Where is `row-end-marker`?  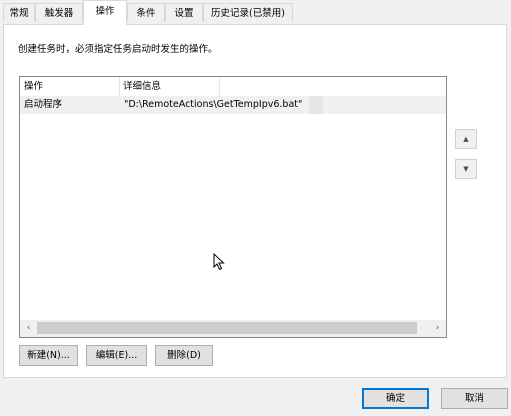
row-end-marker is located at coordinates (316, 105).